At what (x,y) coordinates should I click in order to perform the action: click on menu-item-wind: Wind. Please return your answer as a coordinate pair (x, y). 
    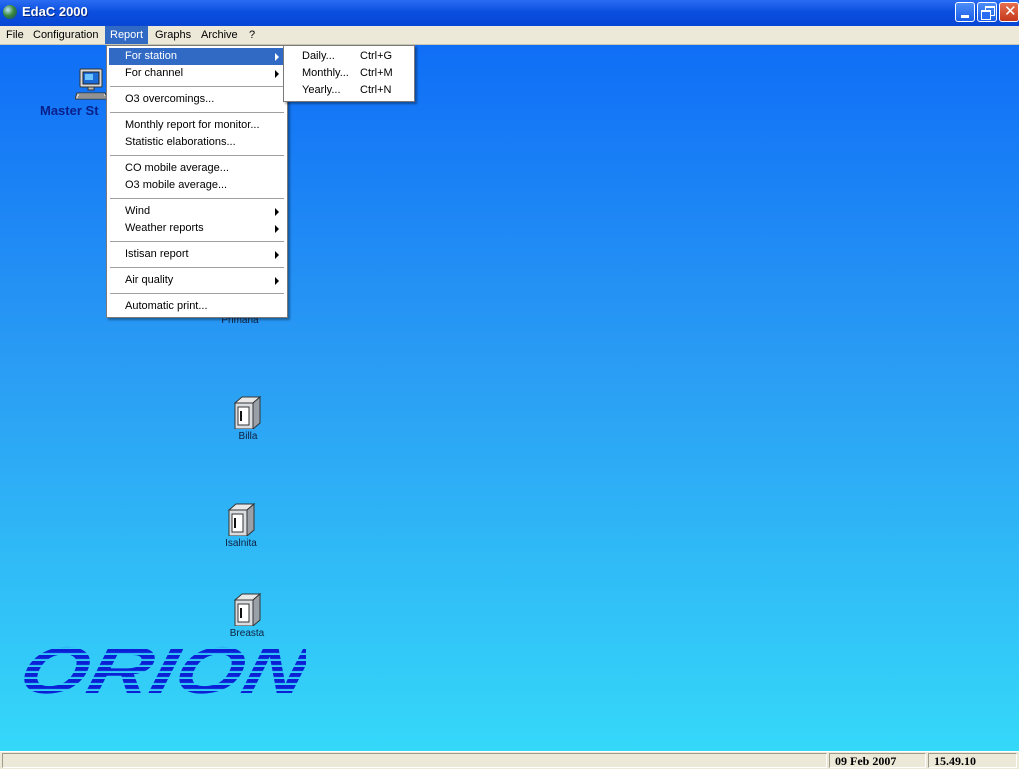
    Looking at the image, I should click on (197, 211).